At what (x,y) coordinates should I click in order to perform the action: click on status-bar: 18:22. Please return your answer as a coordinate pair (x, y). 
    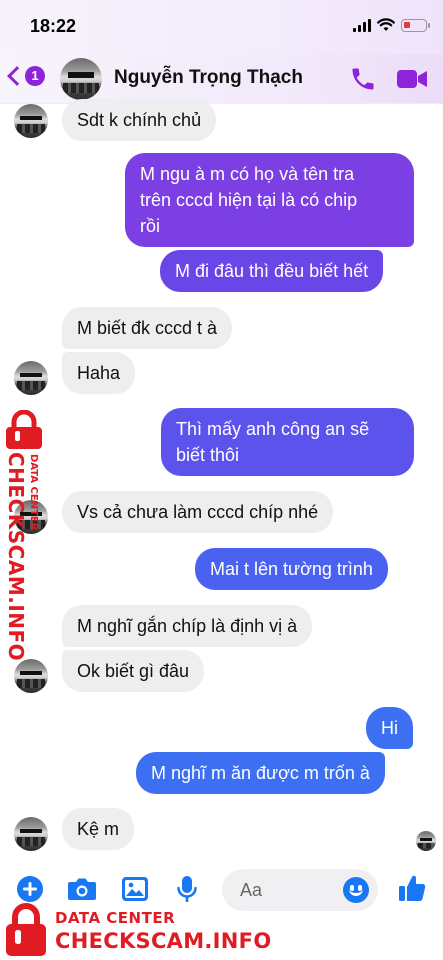
    Looking at the image, I should click on (221, 27).